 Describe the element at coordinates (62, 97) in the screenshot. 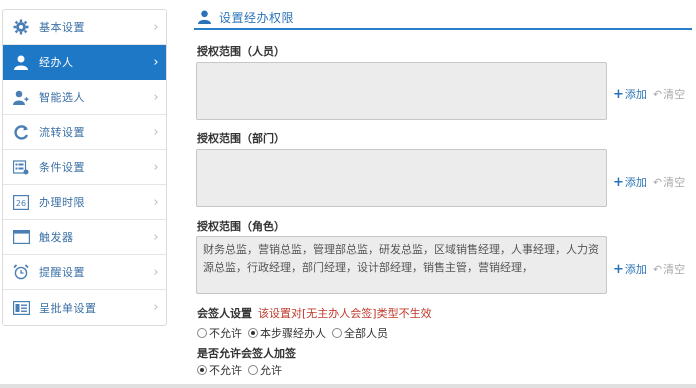

I see `sidebar-item-label: 智能选人` at that location.